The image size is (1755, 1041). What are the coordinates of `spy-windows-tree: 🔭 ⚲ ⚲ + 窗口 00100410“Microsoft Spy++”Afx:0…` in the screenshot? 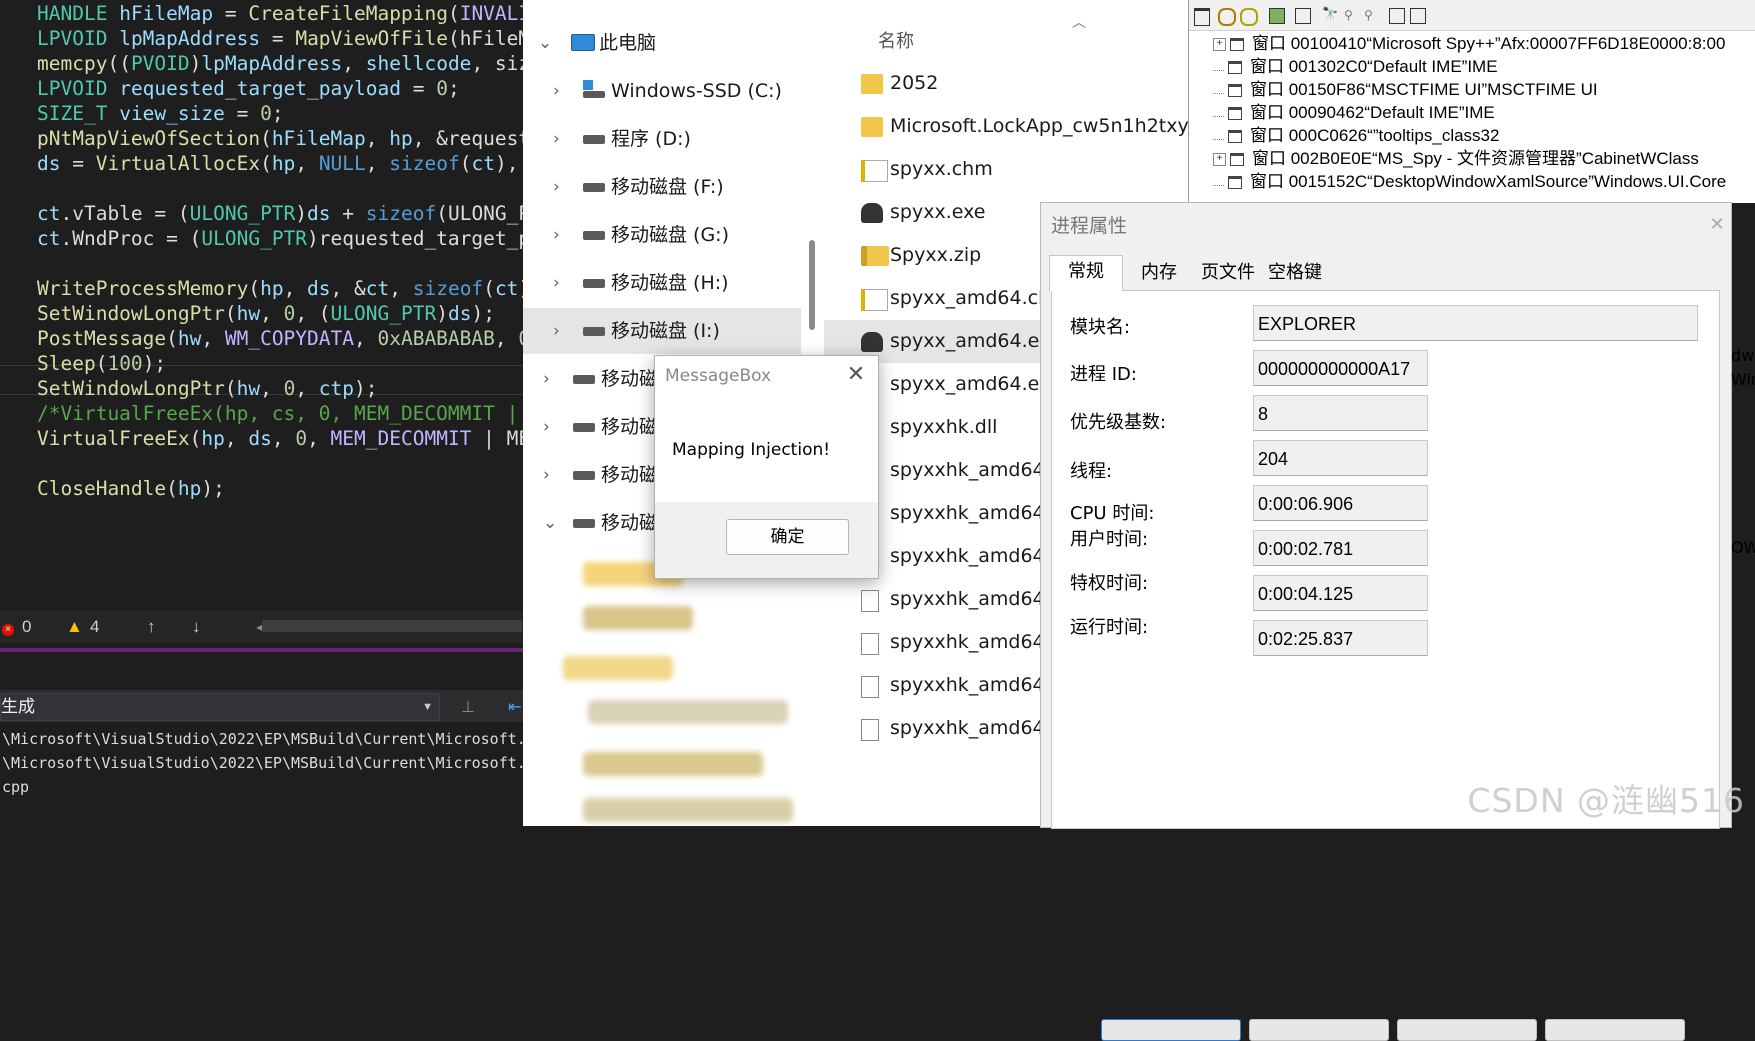 It's located at (1471, 101).